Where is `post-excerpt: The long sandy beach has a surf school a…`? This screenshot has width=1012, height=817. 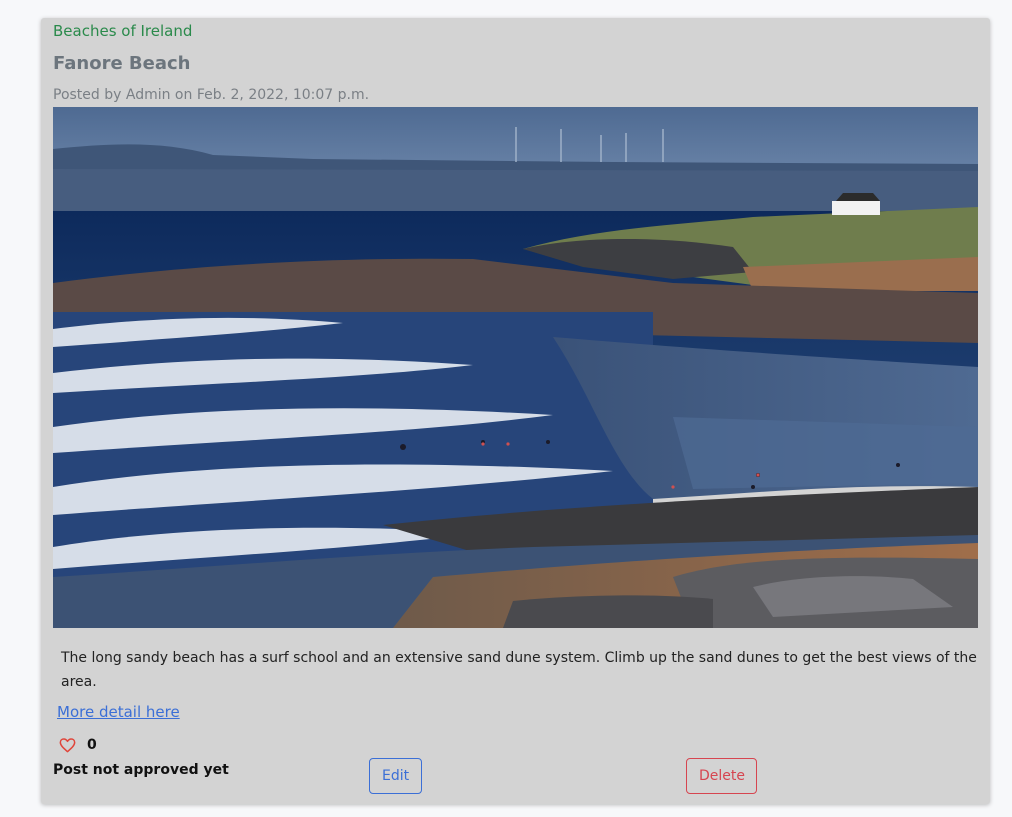
post-excerpt: The long sandy beach has a surf school a… is located at coordinates (519, 670).